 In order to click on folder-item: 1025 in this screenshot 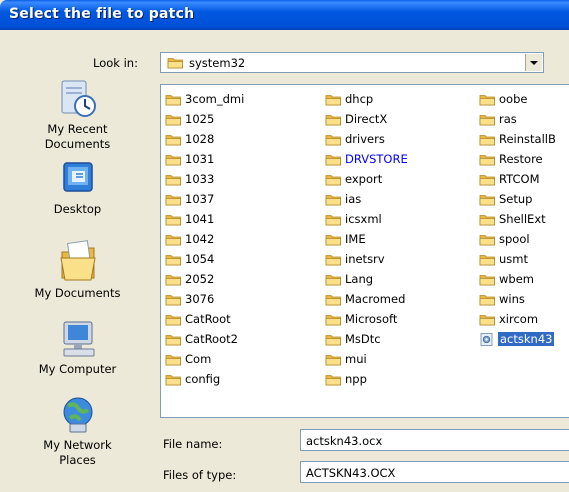, I will do `click(205, 119)`.